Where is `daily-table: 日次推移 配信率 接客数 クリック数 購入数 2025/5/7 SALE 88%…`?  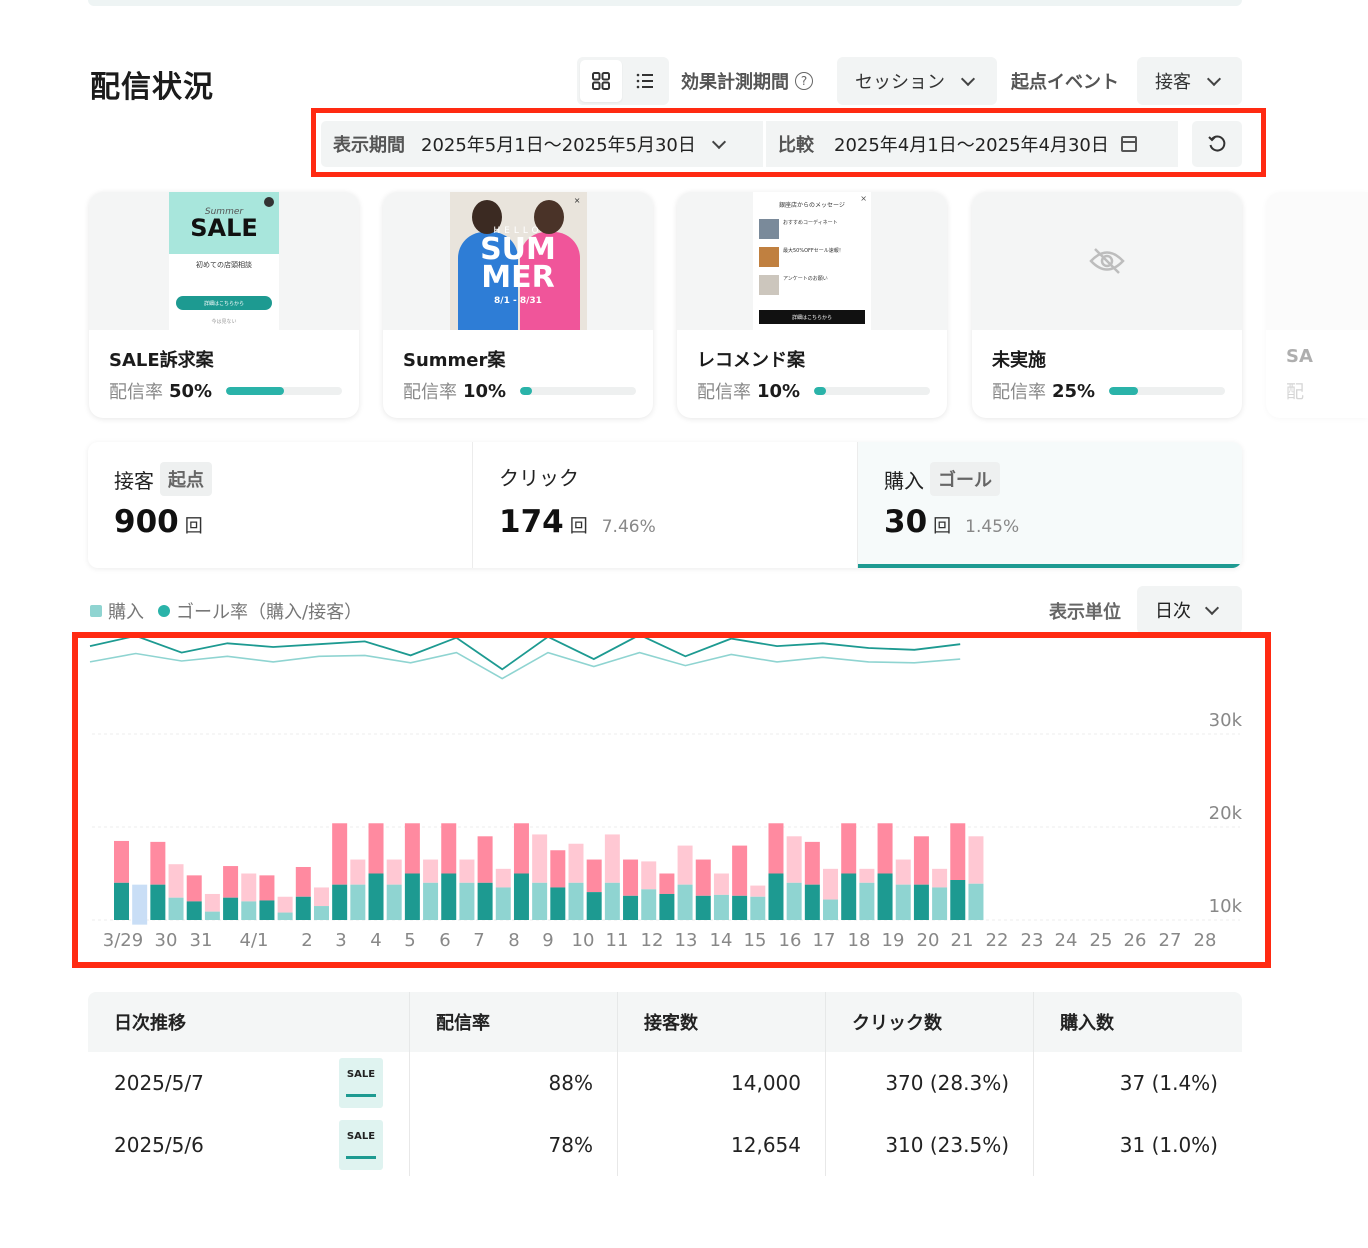
daily-table: 日次推移 配信率 接客数 クリック数 購入数 2025/5/7 SALE 88%… is located at coordinates (665, 1084).